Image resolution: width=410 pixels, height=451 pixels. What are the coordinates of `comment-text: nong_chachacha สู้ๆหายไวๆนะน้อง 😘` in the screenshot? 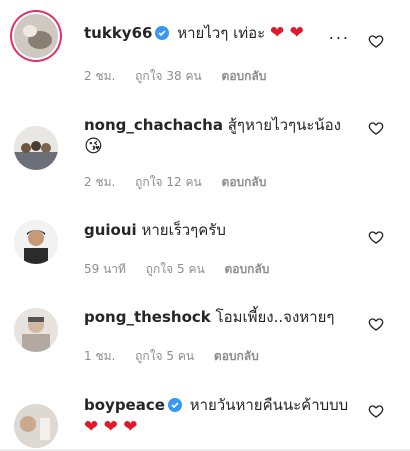 It's located at (219, 136).